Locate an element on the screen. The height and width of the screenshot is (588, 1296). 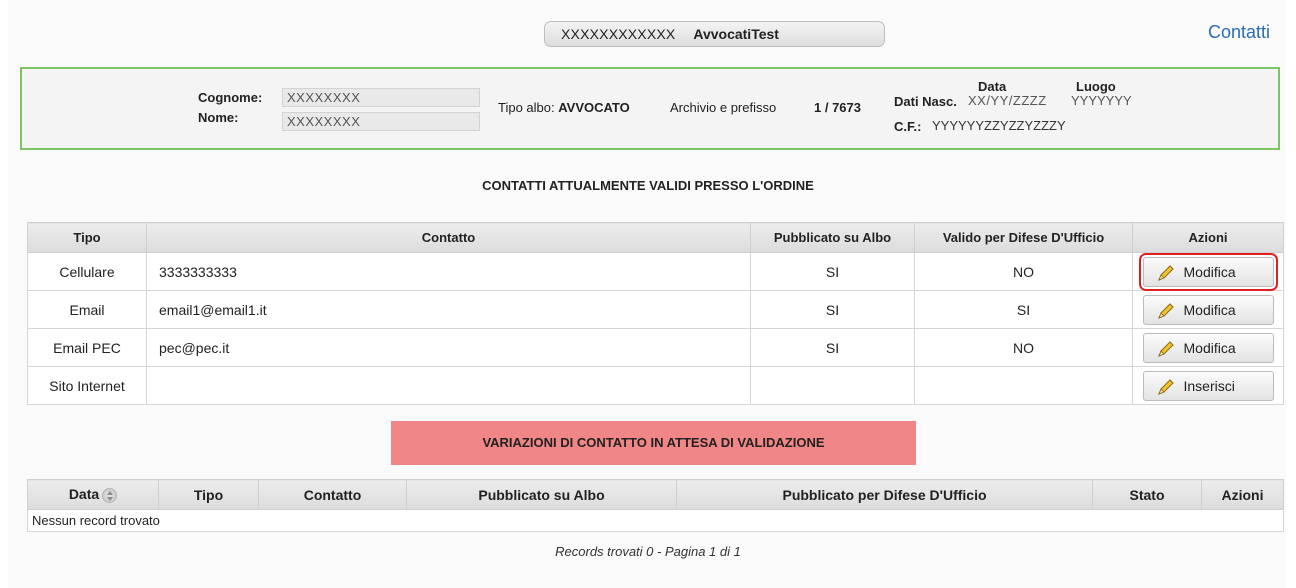
nome-field: XXXXXXXX is located at coordinates (381, 121).